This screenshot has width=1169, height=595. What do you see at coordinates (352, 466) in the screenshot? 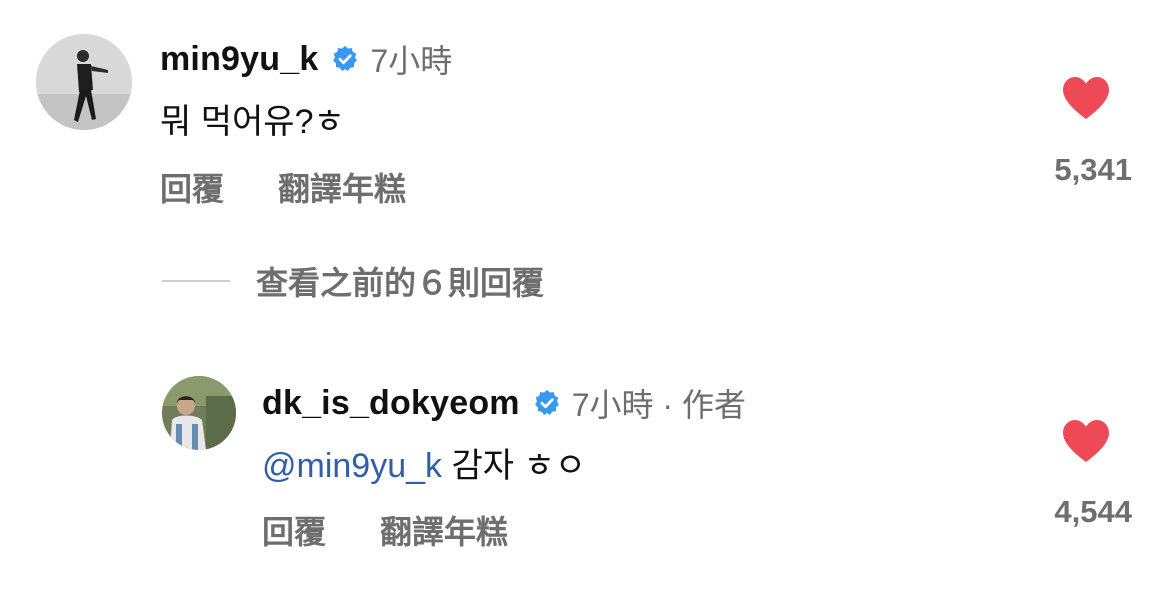
I see `mention-link: @min9yu_k` at bounding box center [352, 466].